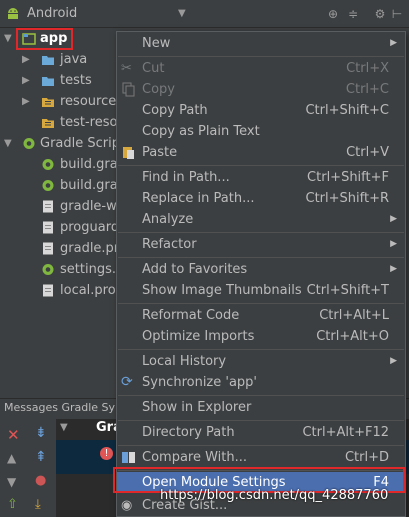 This screenshot has width=409, height=517. I want to click on menu-item-copy-path: Copy Path Ctrl+Shift+C, so click(261, 110).